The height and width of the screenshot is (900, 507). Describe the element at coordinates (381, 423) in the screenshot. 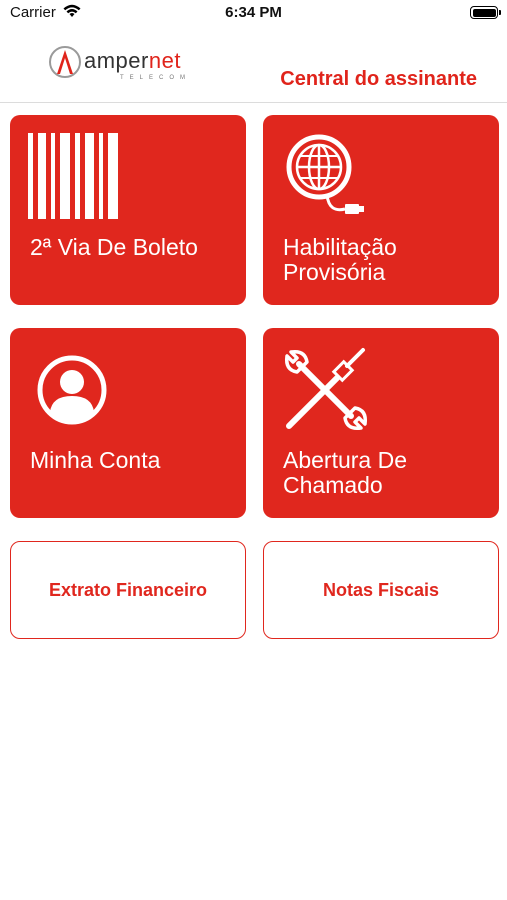

I see `tile-abertura-de-chamado: Abertura De Chamado` at that location.